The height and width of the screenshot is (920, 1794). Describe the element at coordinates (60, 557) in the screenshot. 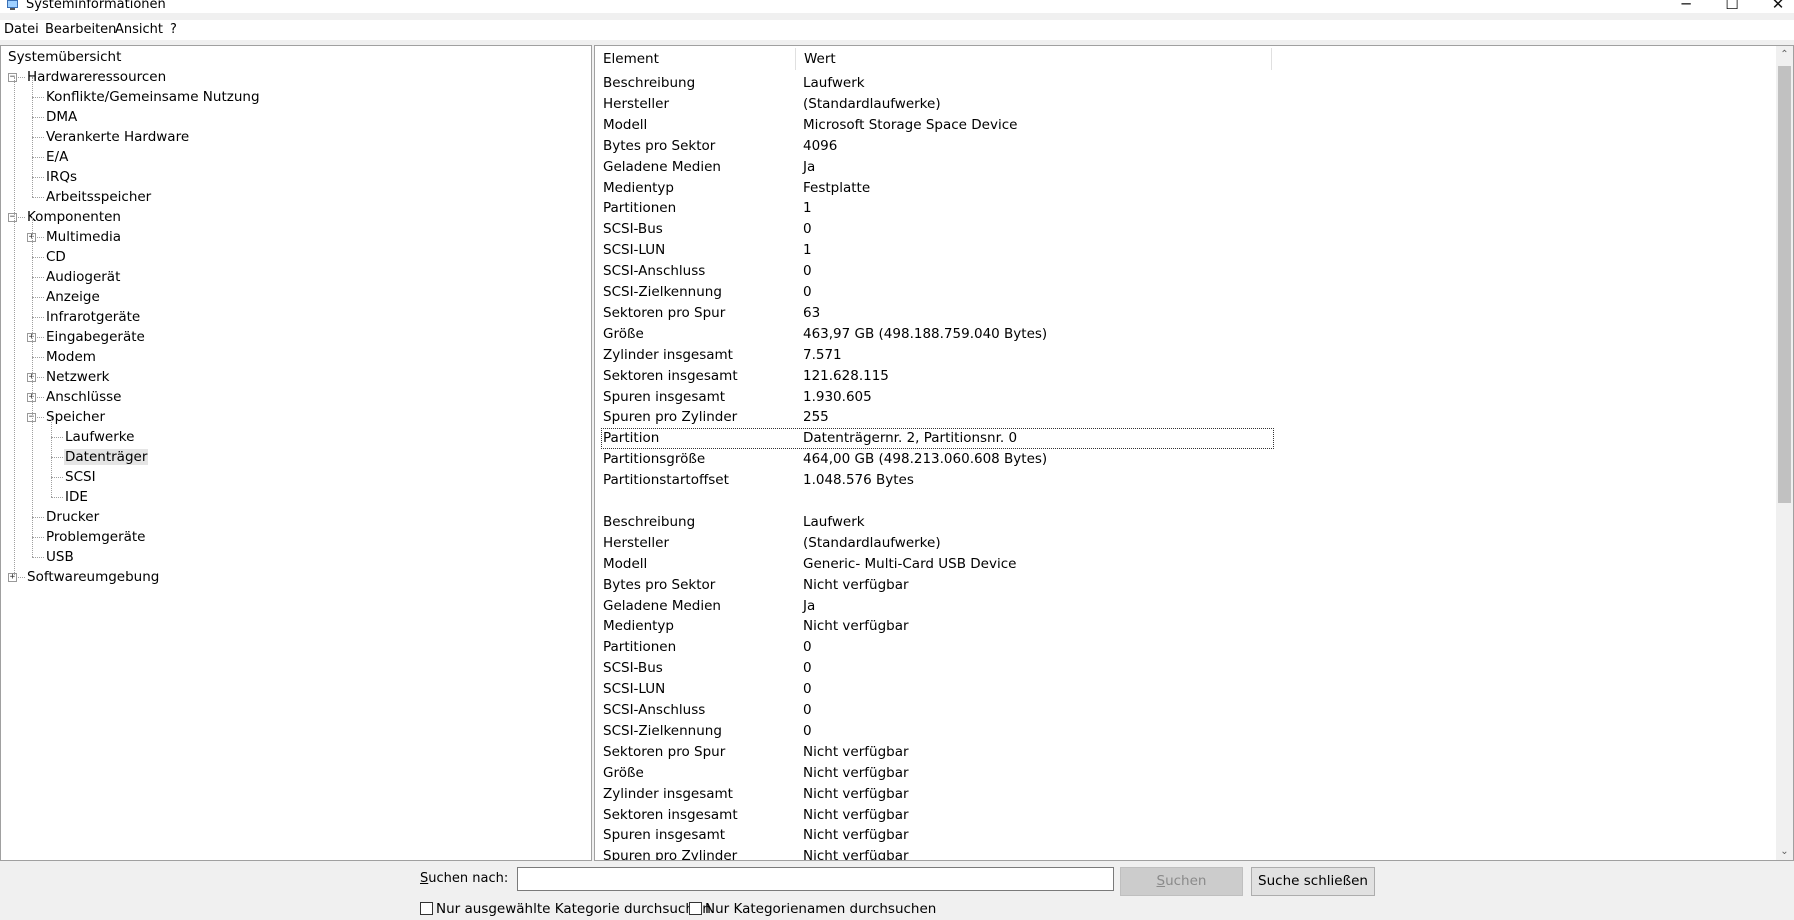

I see `tree-item-usb: USB` at that location.